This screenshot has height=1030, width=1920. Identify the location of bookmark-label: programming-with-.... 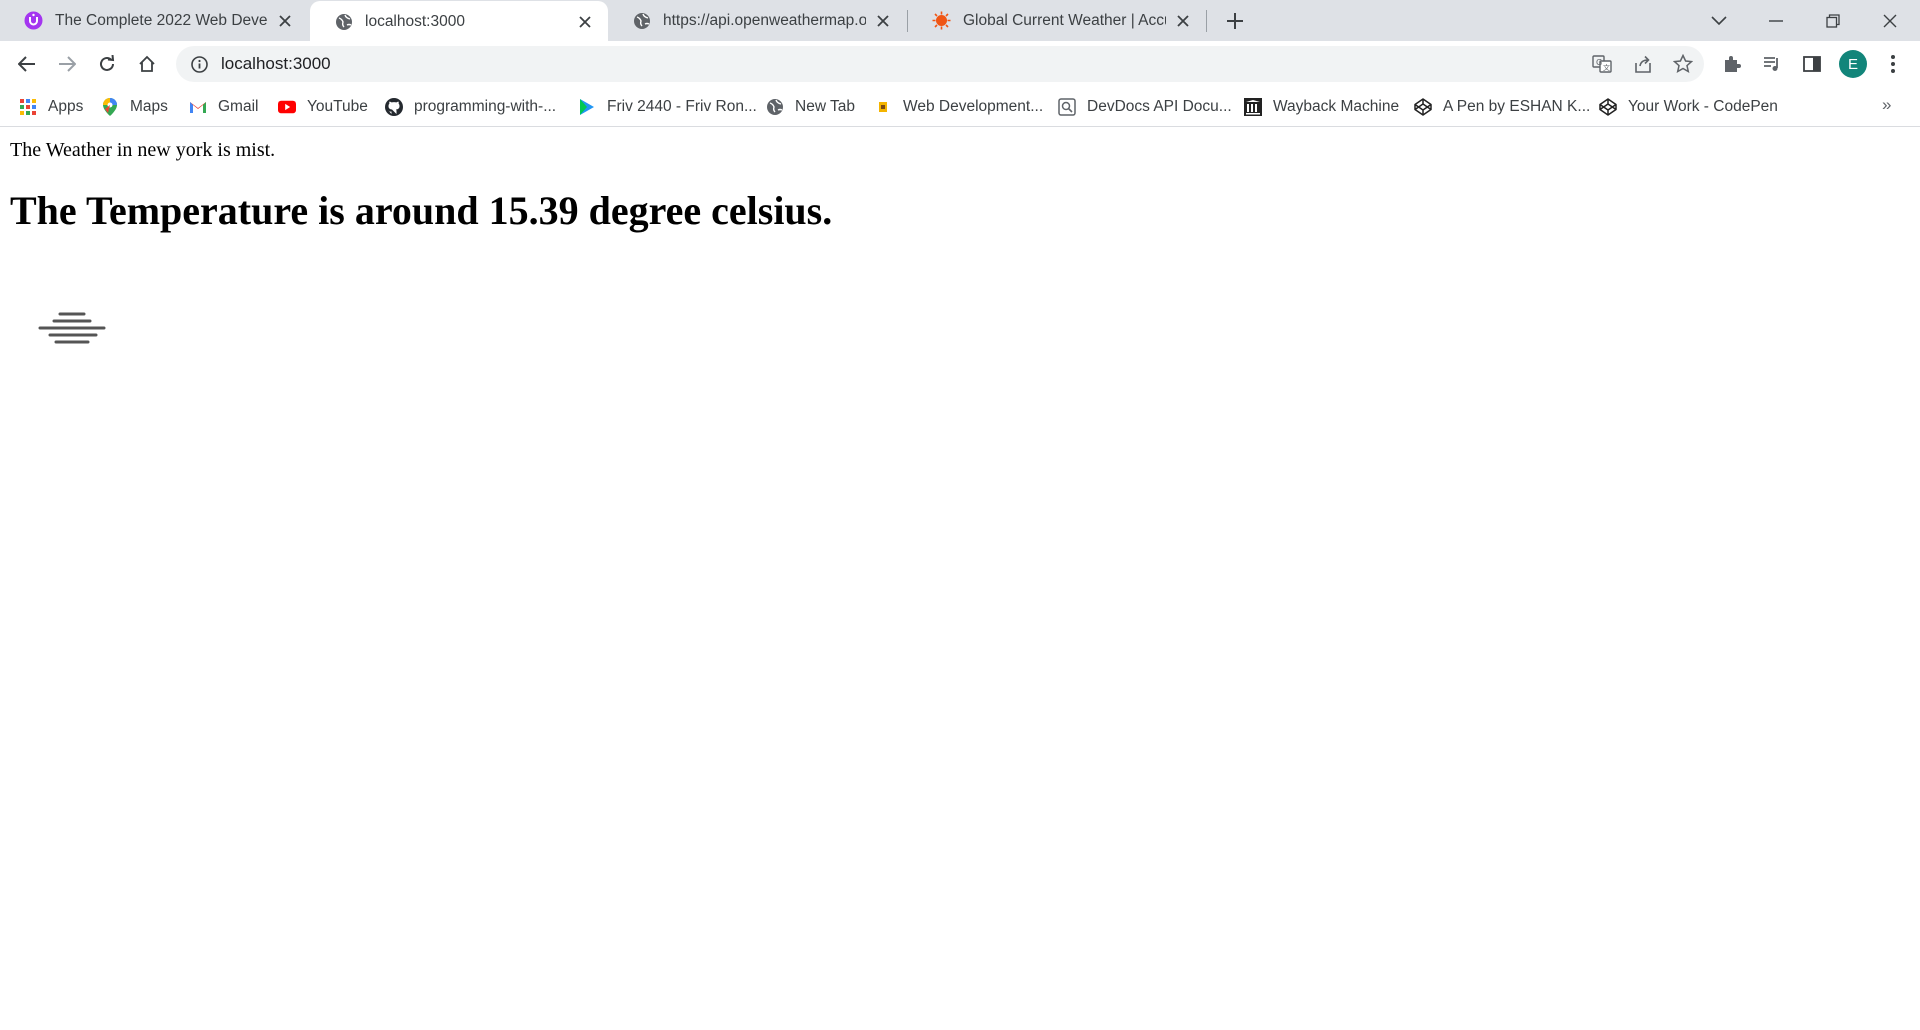
(485, 106).